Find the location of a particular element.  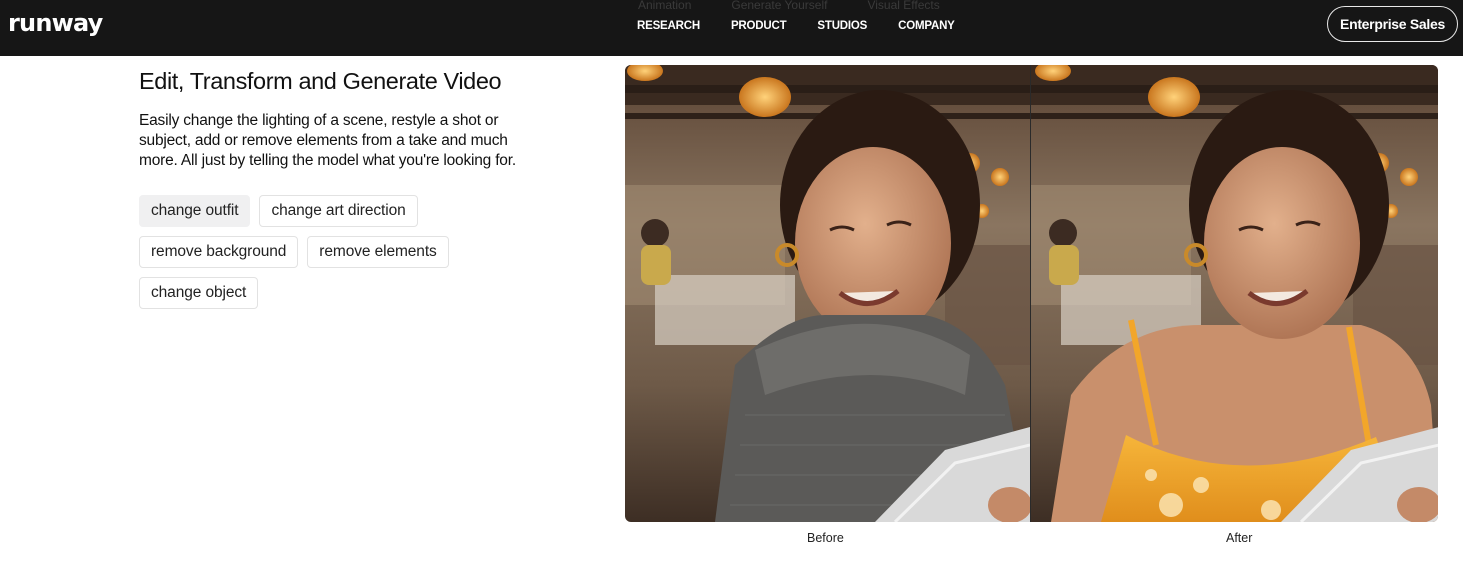

after-caption: After is located at coordinates (1239, 538).